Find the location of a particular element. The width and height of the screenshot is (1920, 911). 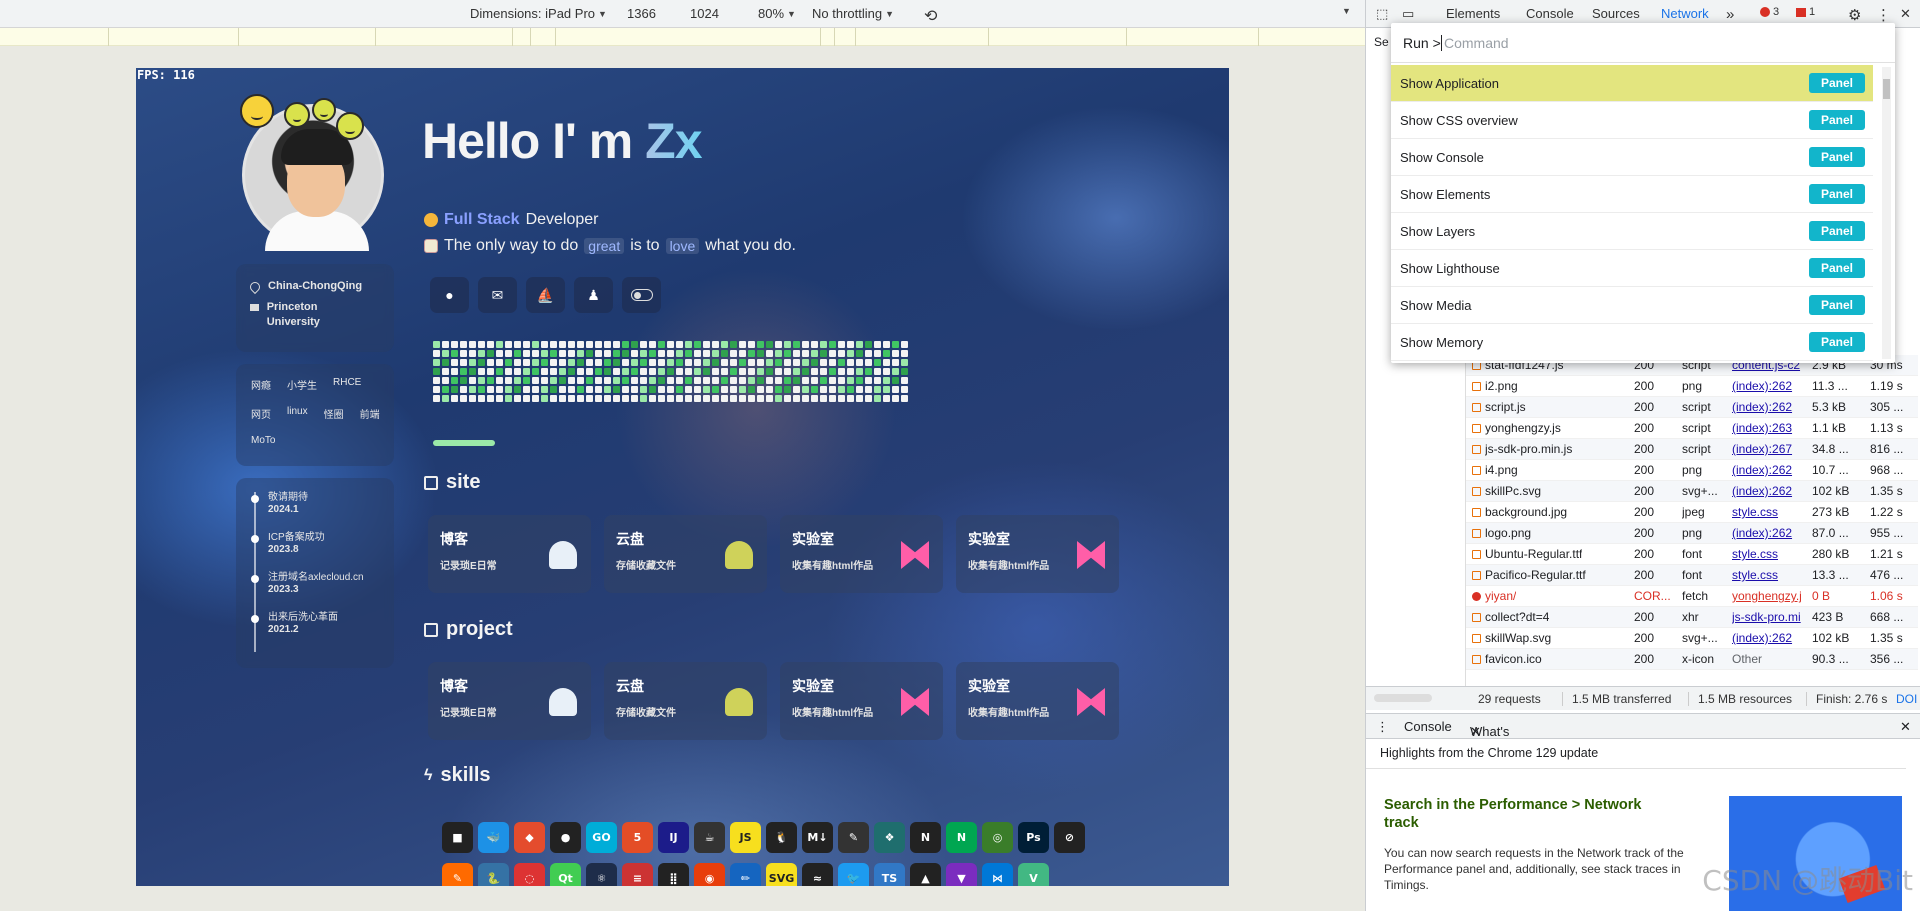

error-count-badge: 3 is located at coordinates (1769, 12).